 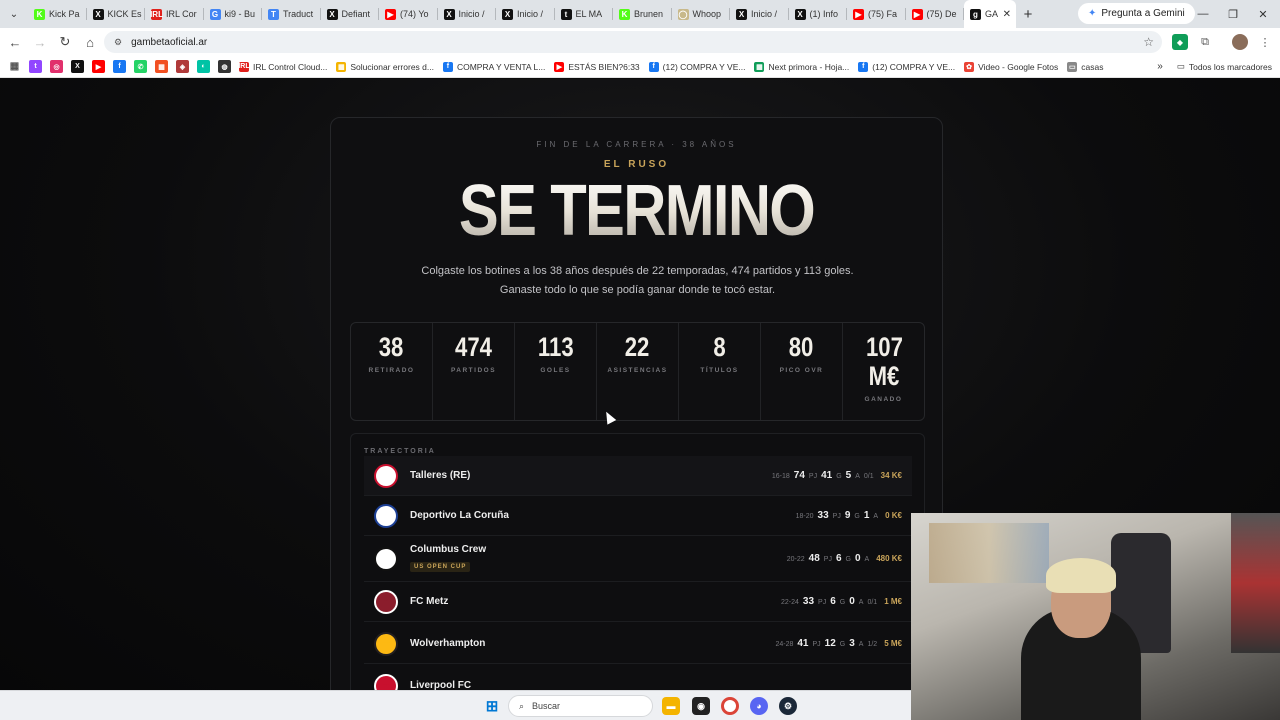 What do you see at coordinates (701, 14) in the screenshot?
I see `browser-tab: ◯ Whoop` at bounding box center [701, 14].